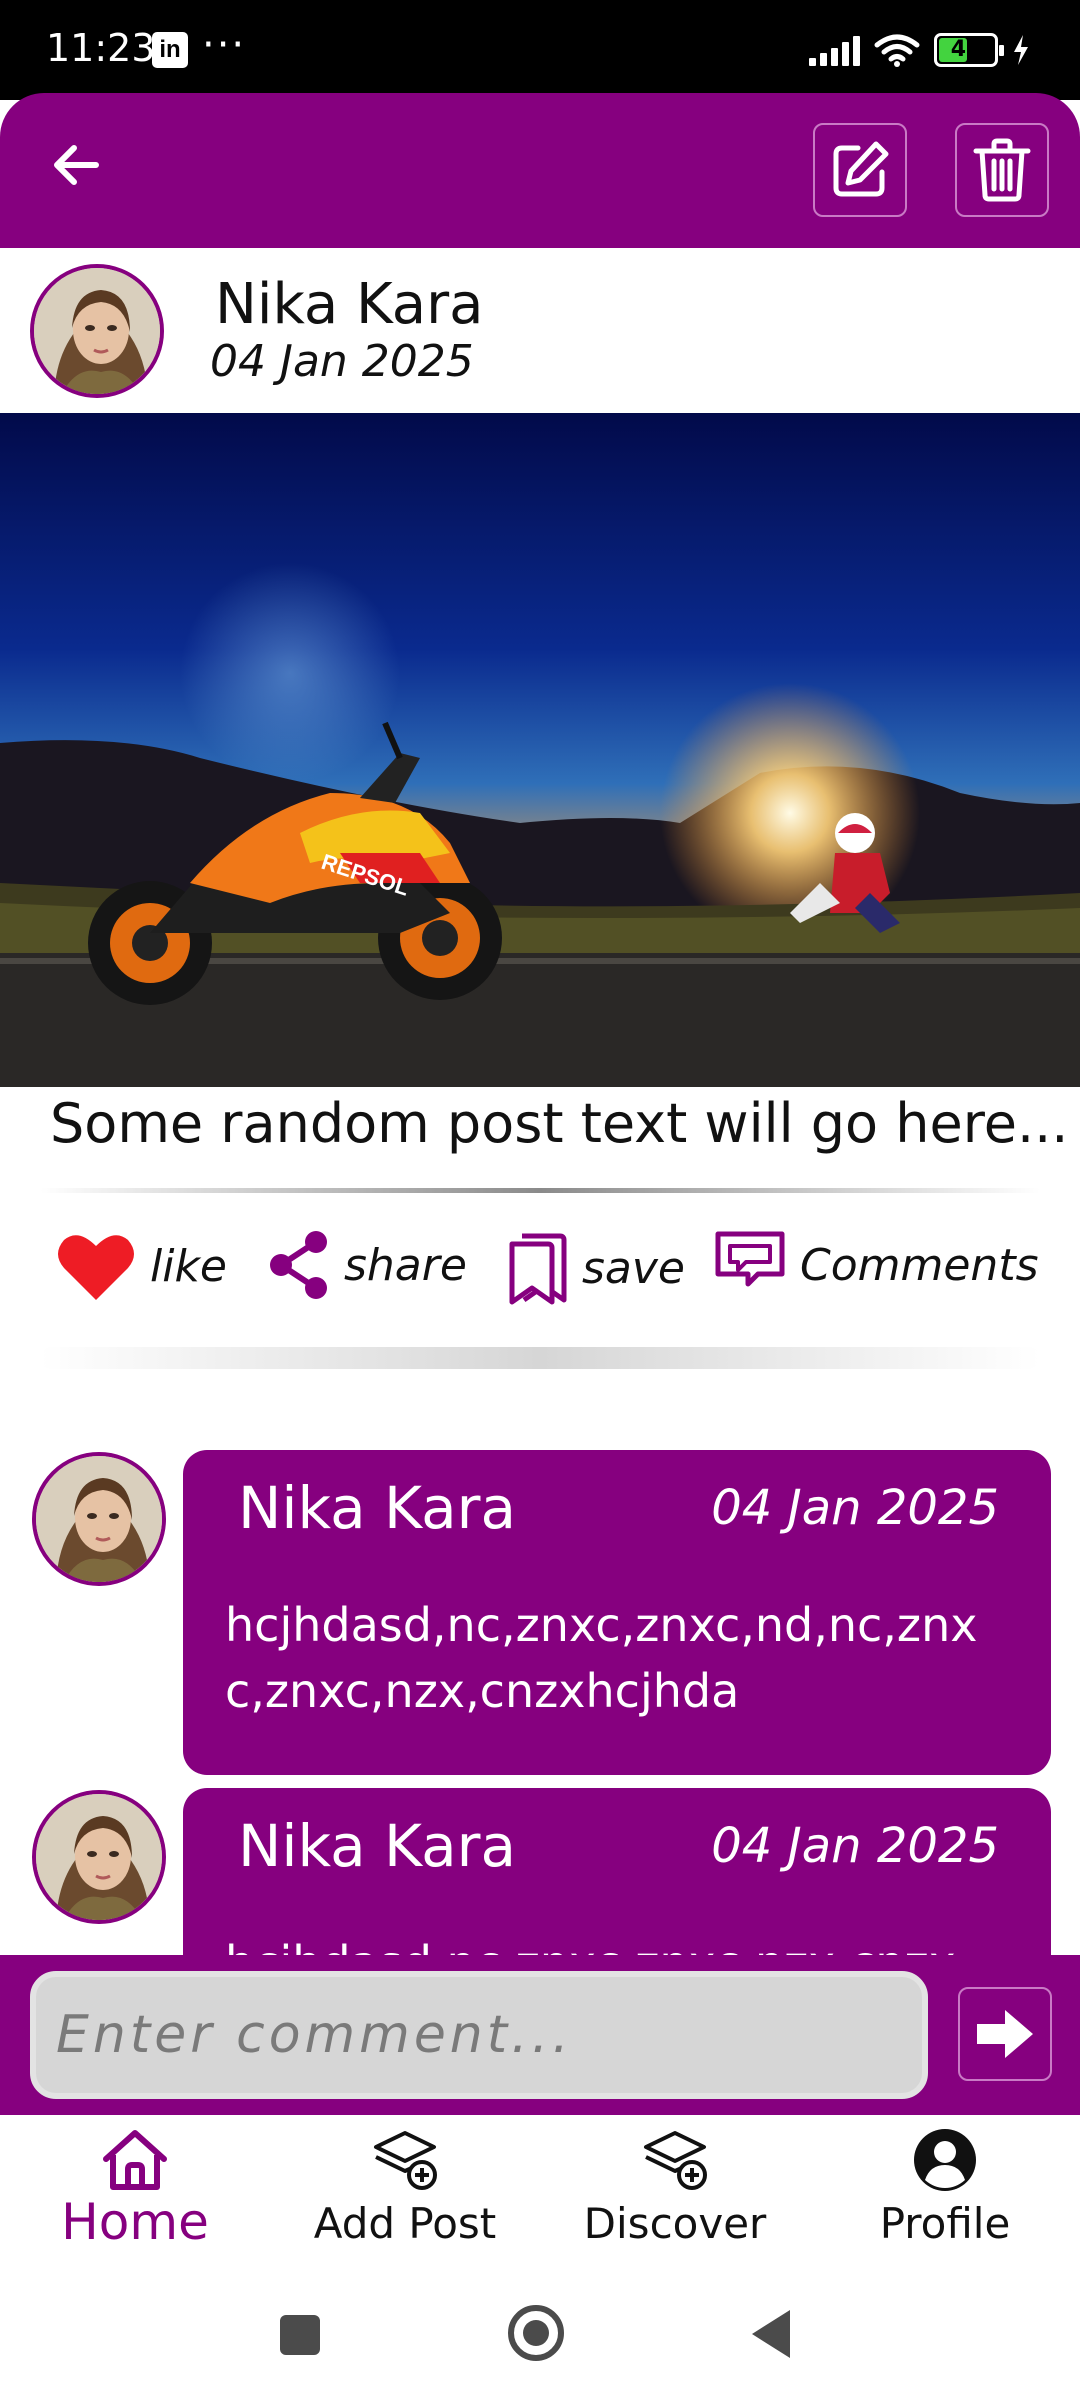 This screenshot has width=1080, height=2400. I want to click on back-button, so click(76, 165).